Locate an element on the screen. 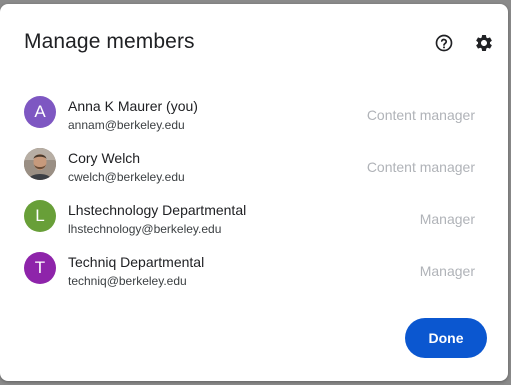  avatar: A is located at coordinates (40, 112).